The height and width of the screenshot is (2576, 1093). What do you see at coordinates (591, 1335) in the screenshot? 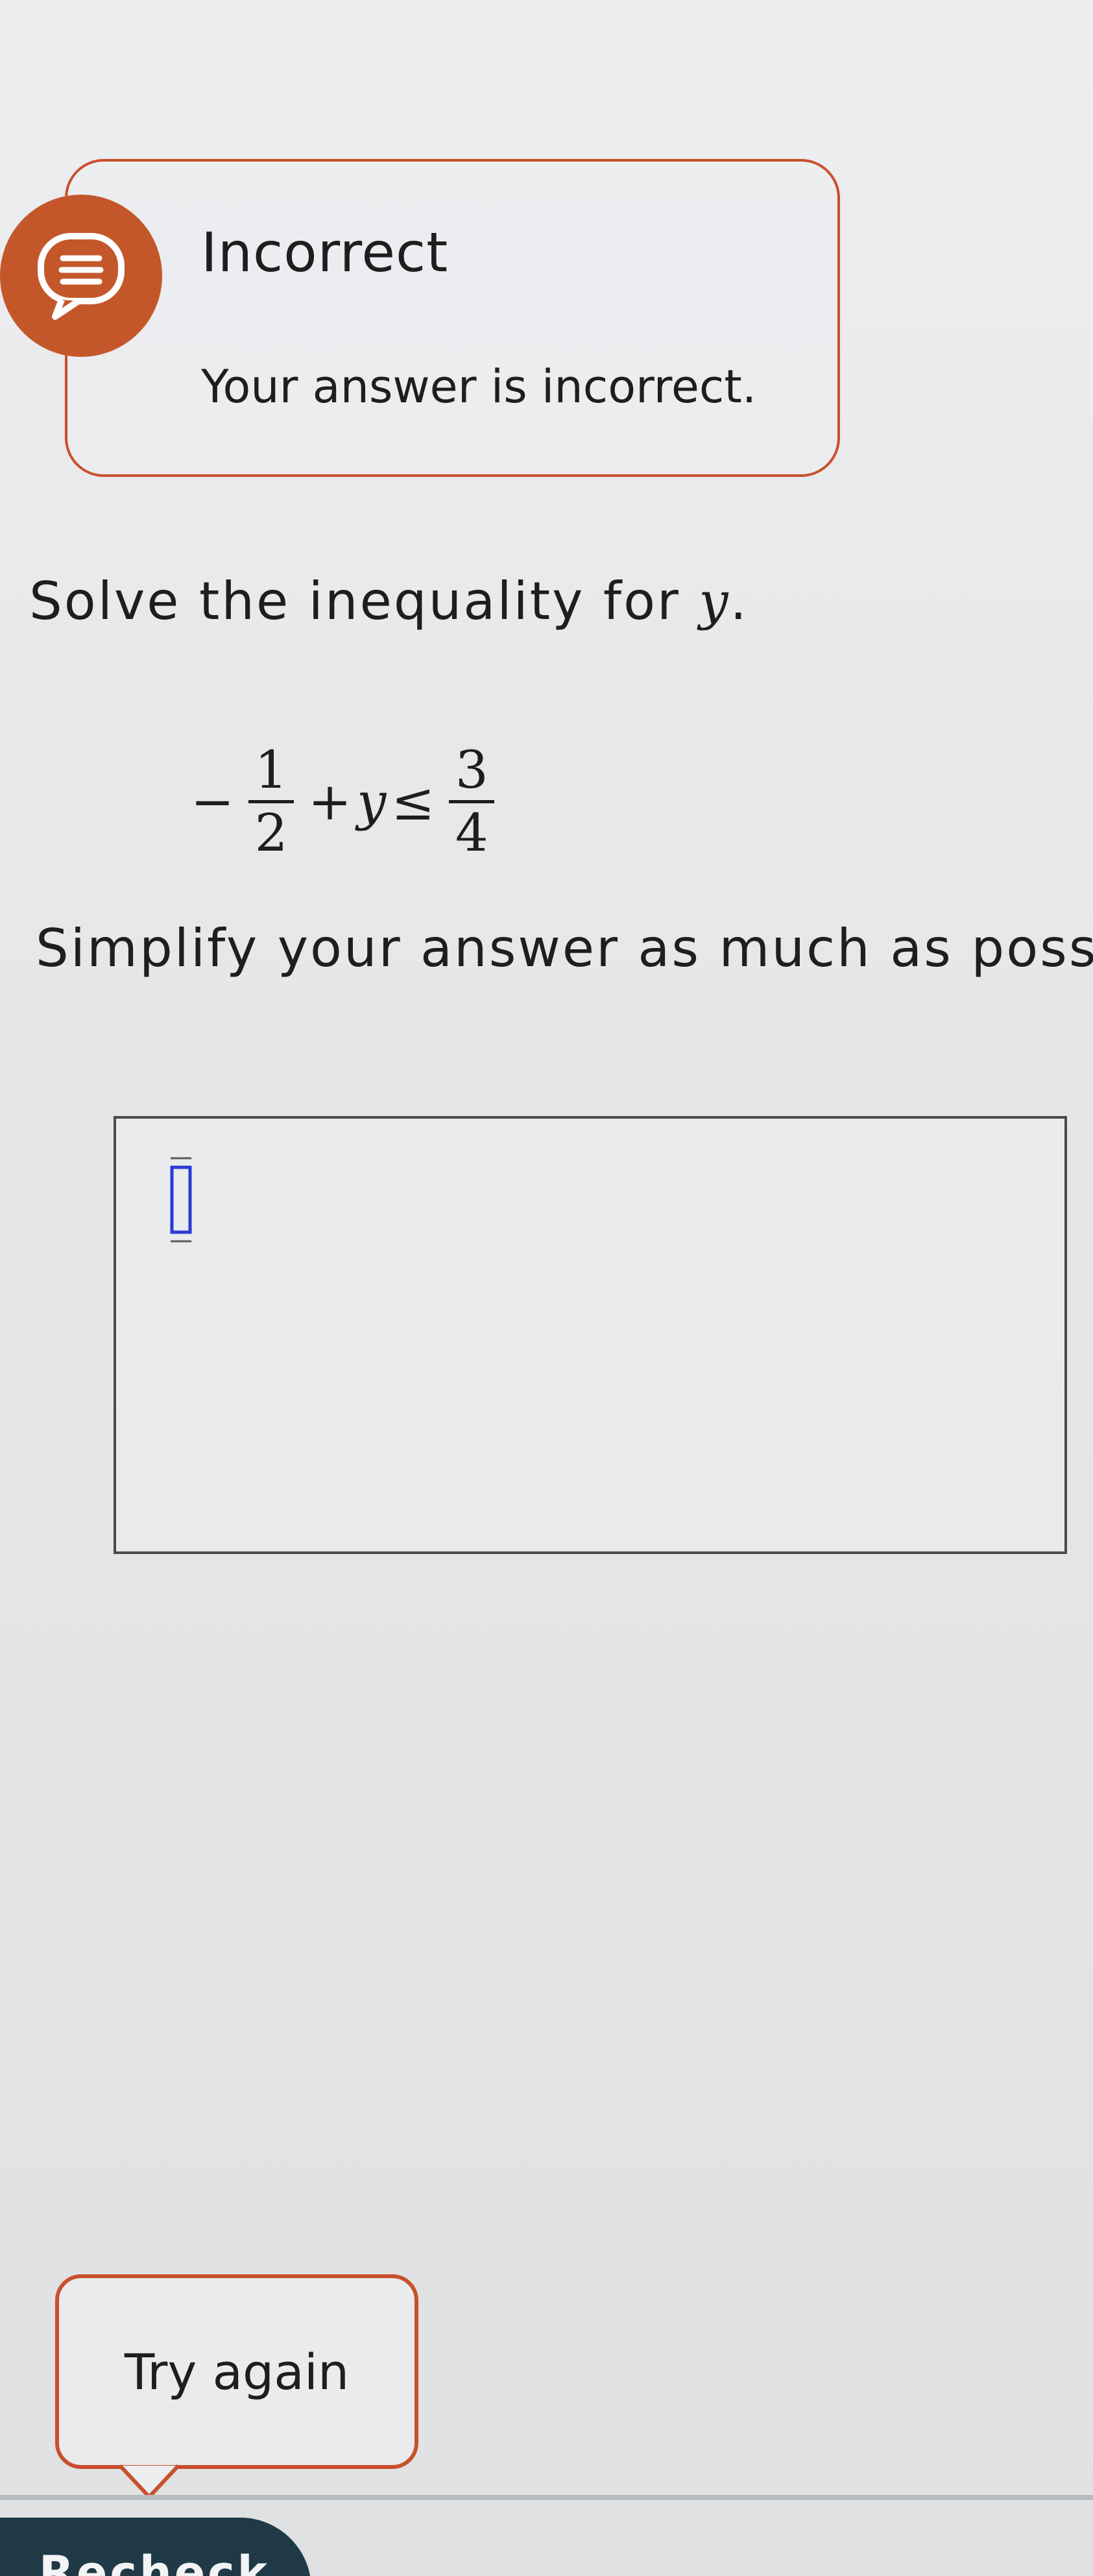
I see `answer-input` at bounding box center [591, 1335].